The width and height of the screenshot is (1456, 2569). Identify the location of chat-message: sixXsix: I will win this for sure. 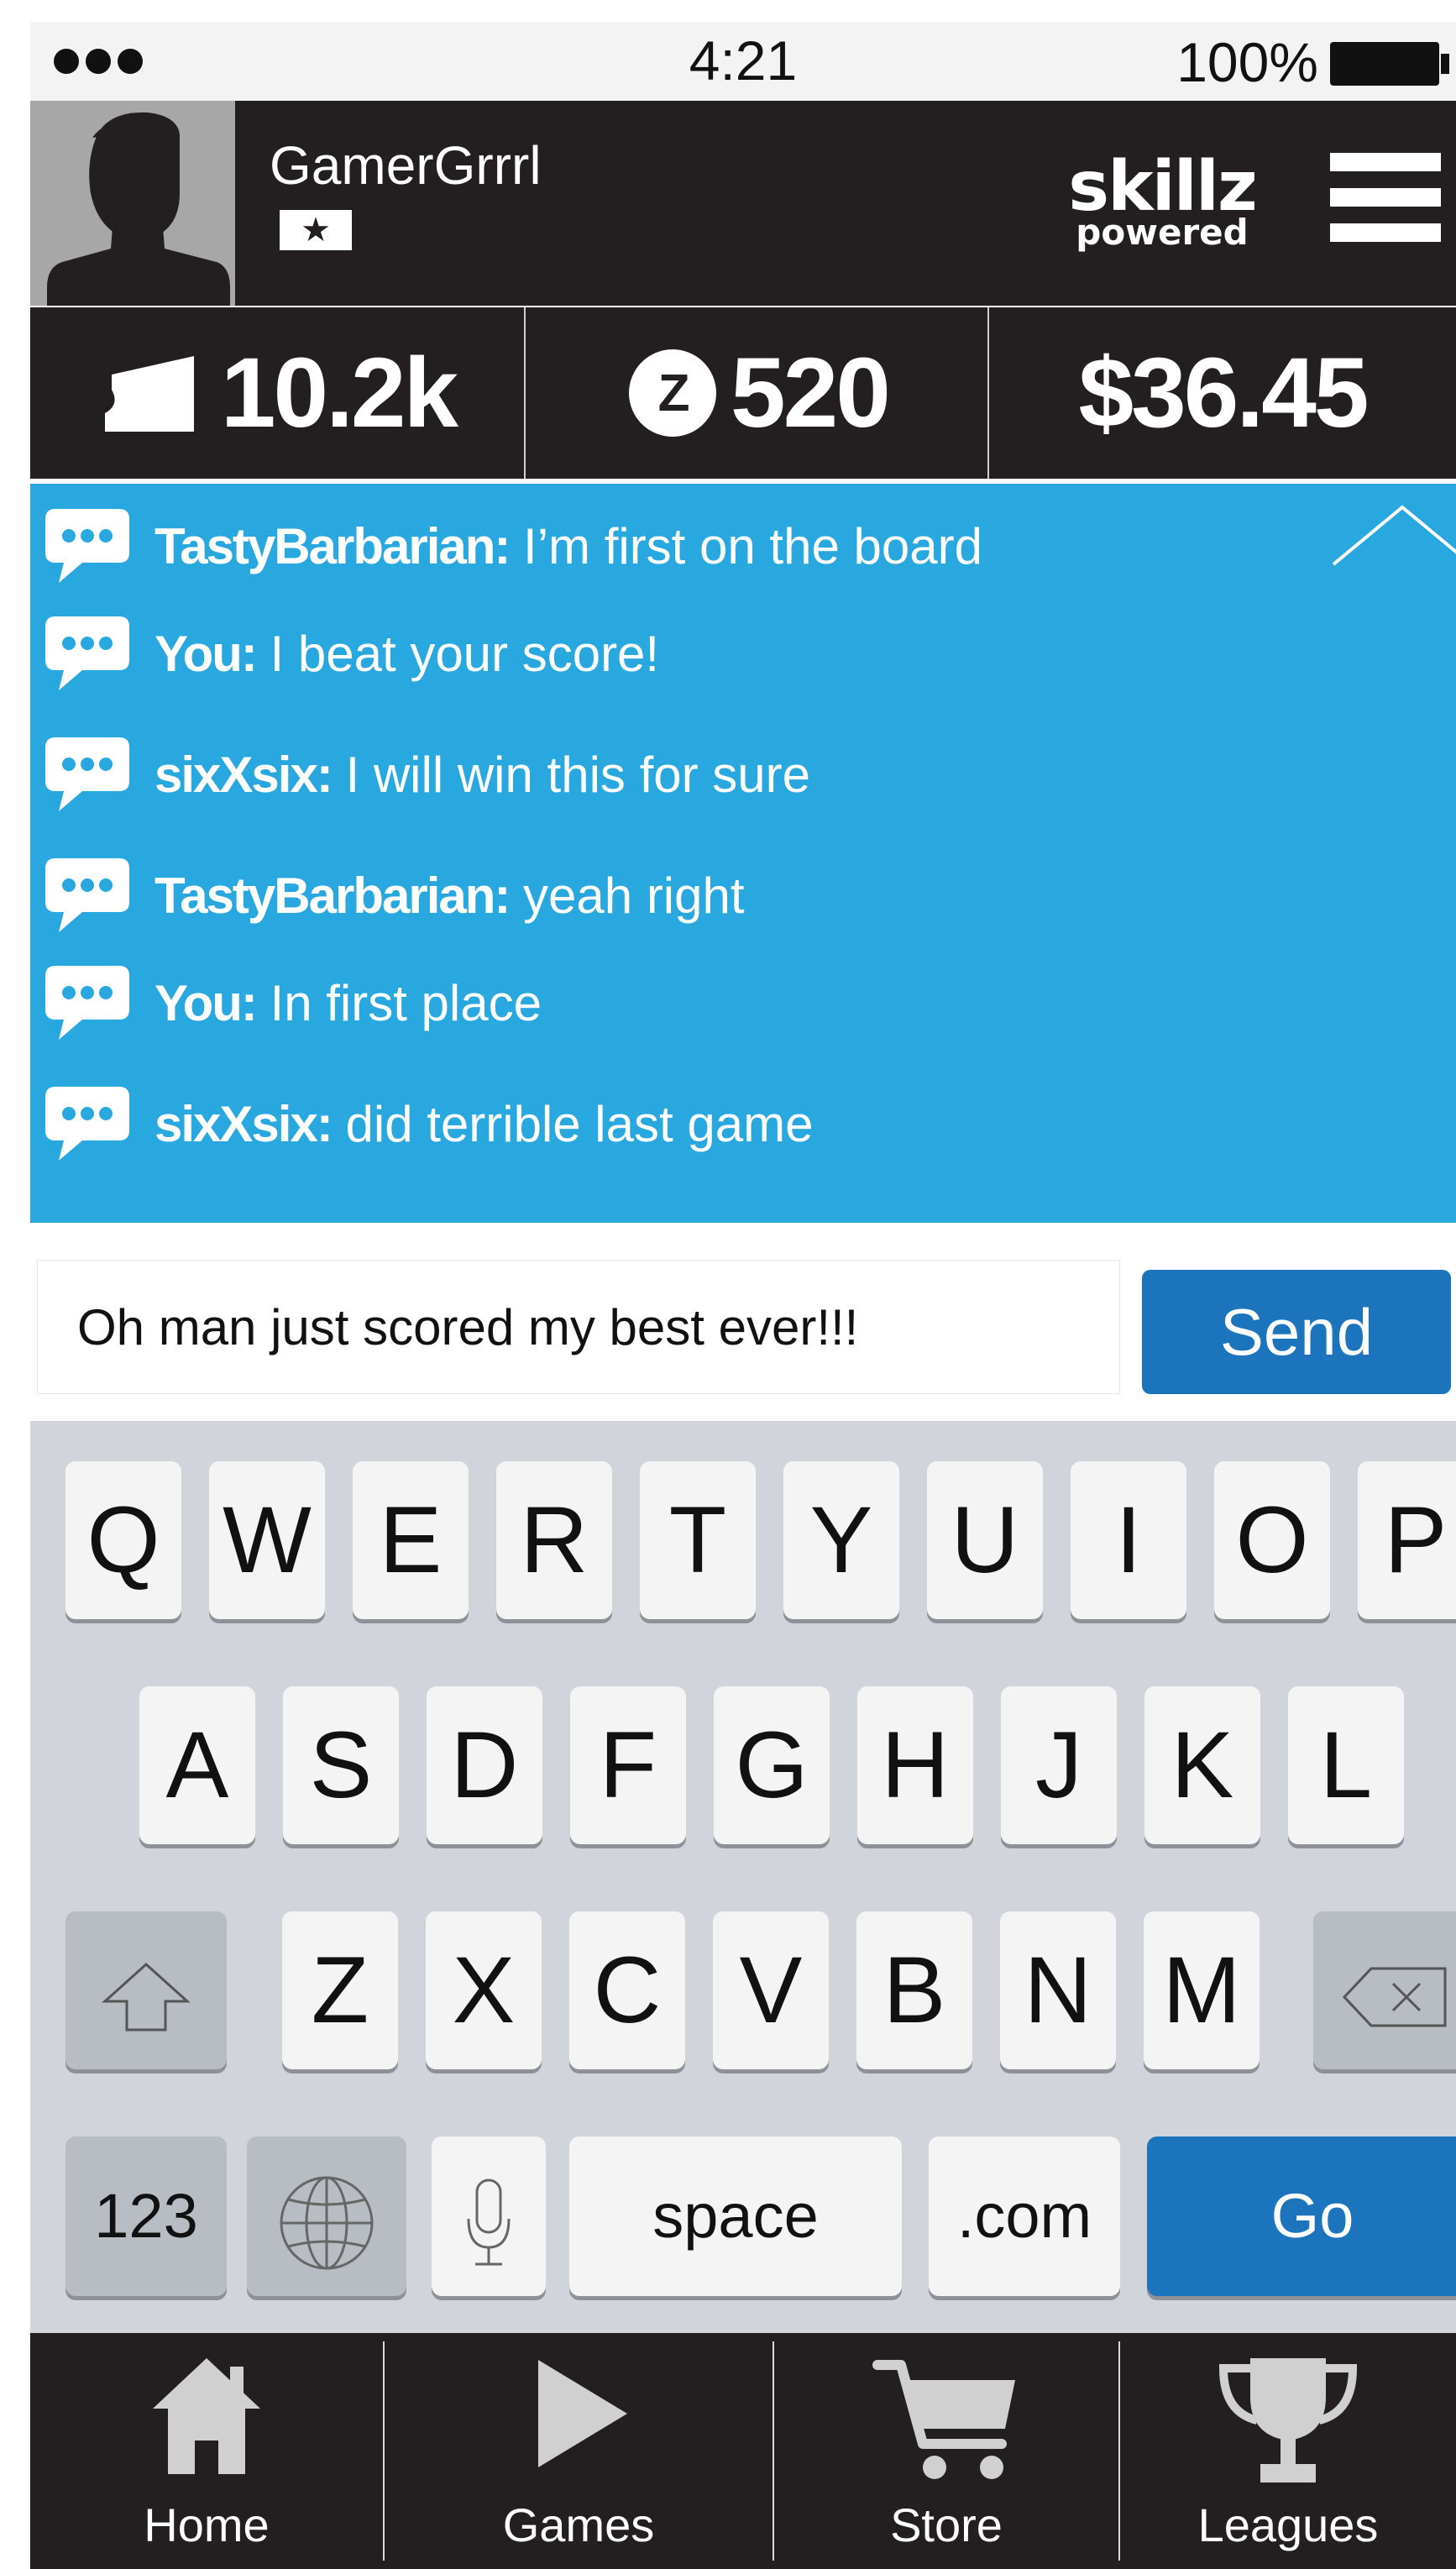
(427, 774).